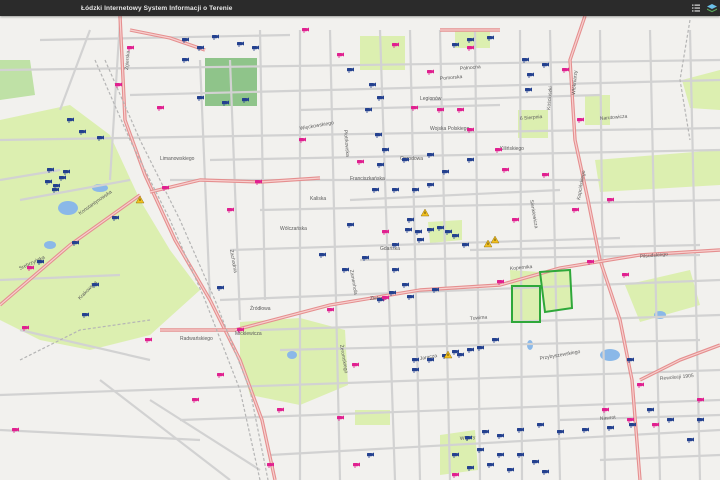 This screenshot has width=720, height=480. What do you see at coordinates (450, 129) in the screenshot?
I see `street-label: Wojska Polskiego` at bounding box center [450, 129].